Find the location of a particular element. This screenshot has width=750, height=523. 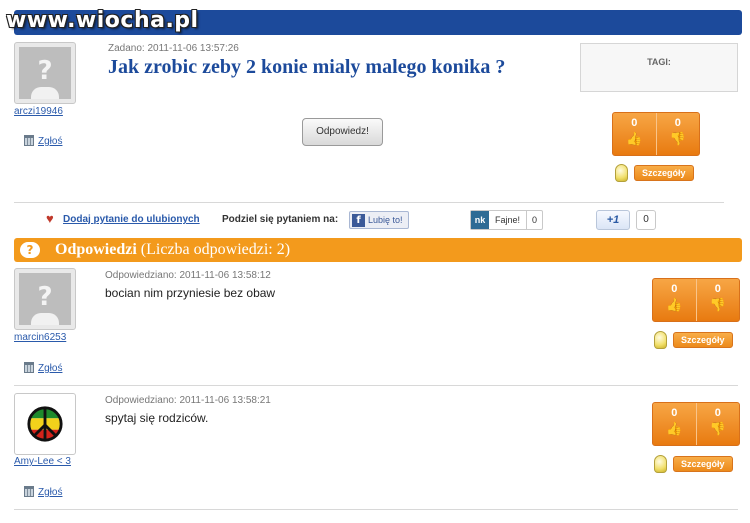

facebook-icon: f is located at coordinates (358, 220).